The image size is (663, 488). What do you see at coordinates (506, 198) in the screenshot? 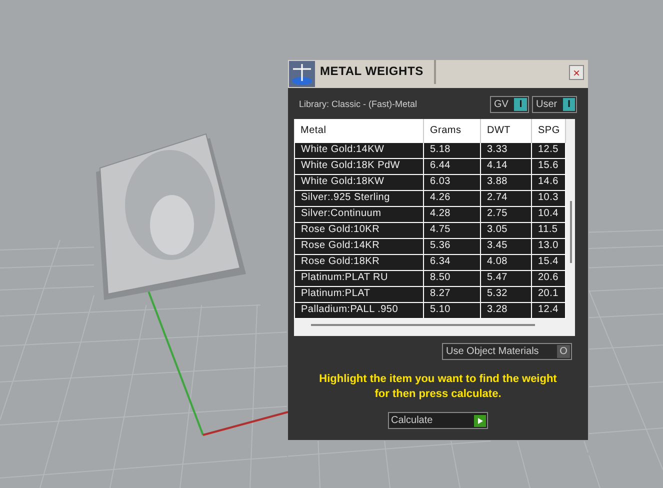
I see `table-cell: 2.74` at bounding box center [506, 198].